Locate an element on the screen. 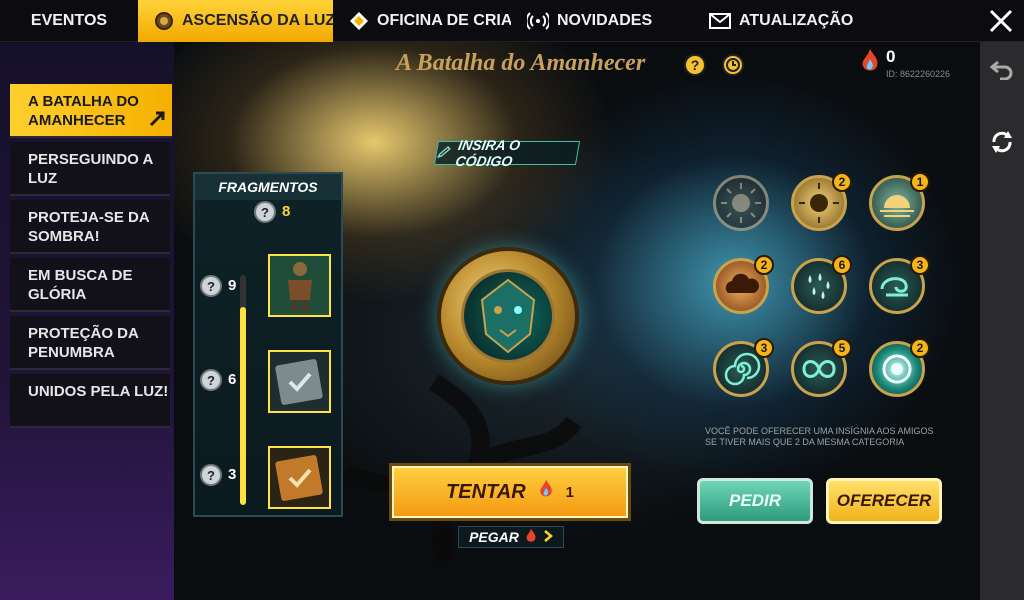 This screenshot has height=600, width=1024. badge-rain: 6 is located at coordinates (821, 284).